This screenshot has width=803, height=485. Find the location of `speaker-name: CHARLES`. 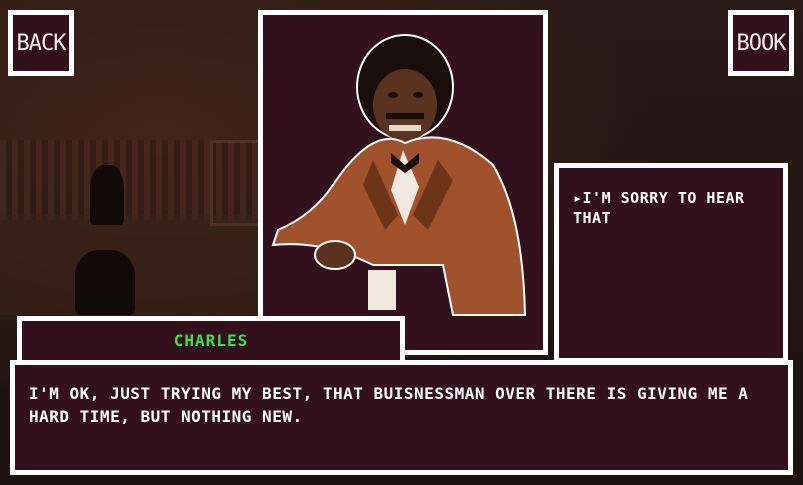

speaker-name: CHARLES is located at coordinates (211, 340).